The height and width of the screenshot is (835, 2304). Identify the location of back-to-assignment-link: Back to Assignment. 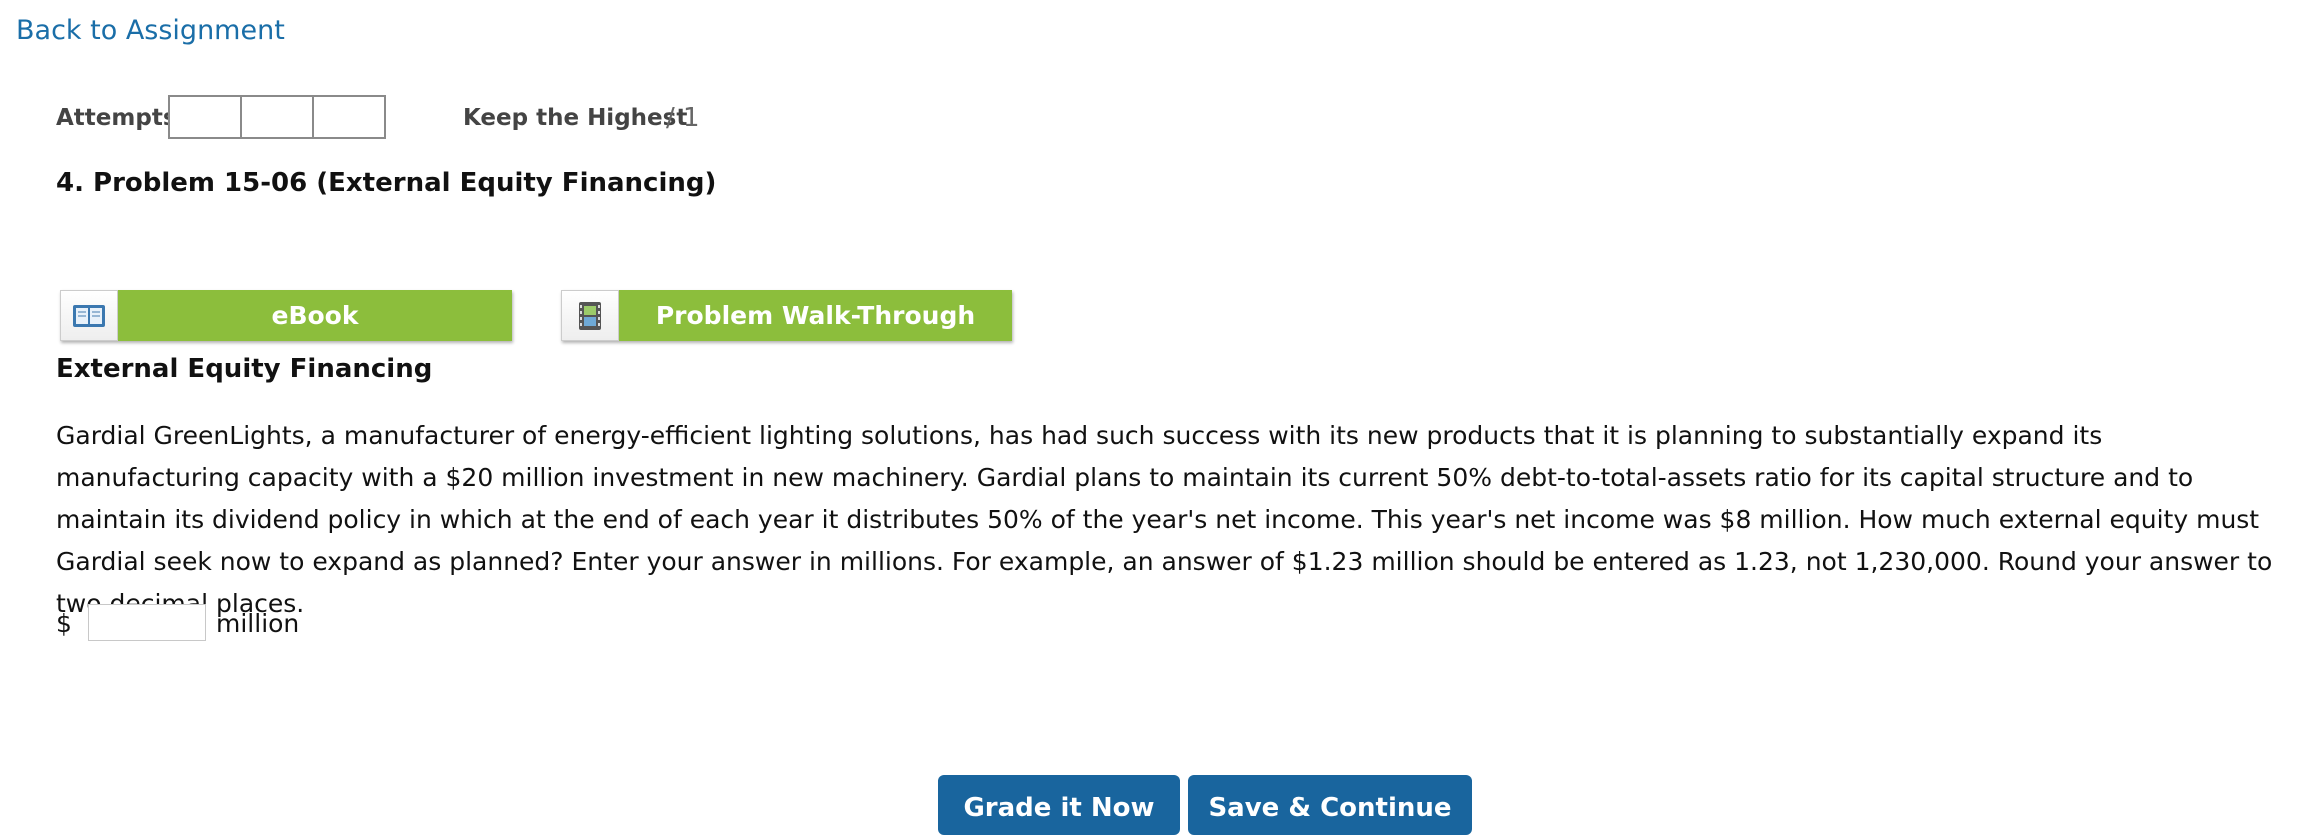
(150, 30).